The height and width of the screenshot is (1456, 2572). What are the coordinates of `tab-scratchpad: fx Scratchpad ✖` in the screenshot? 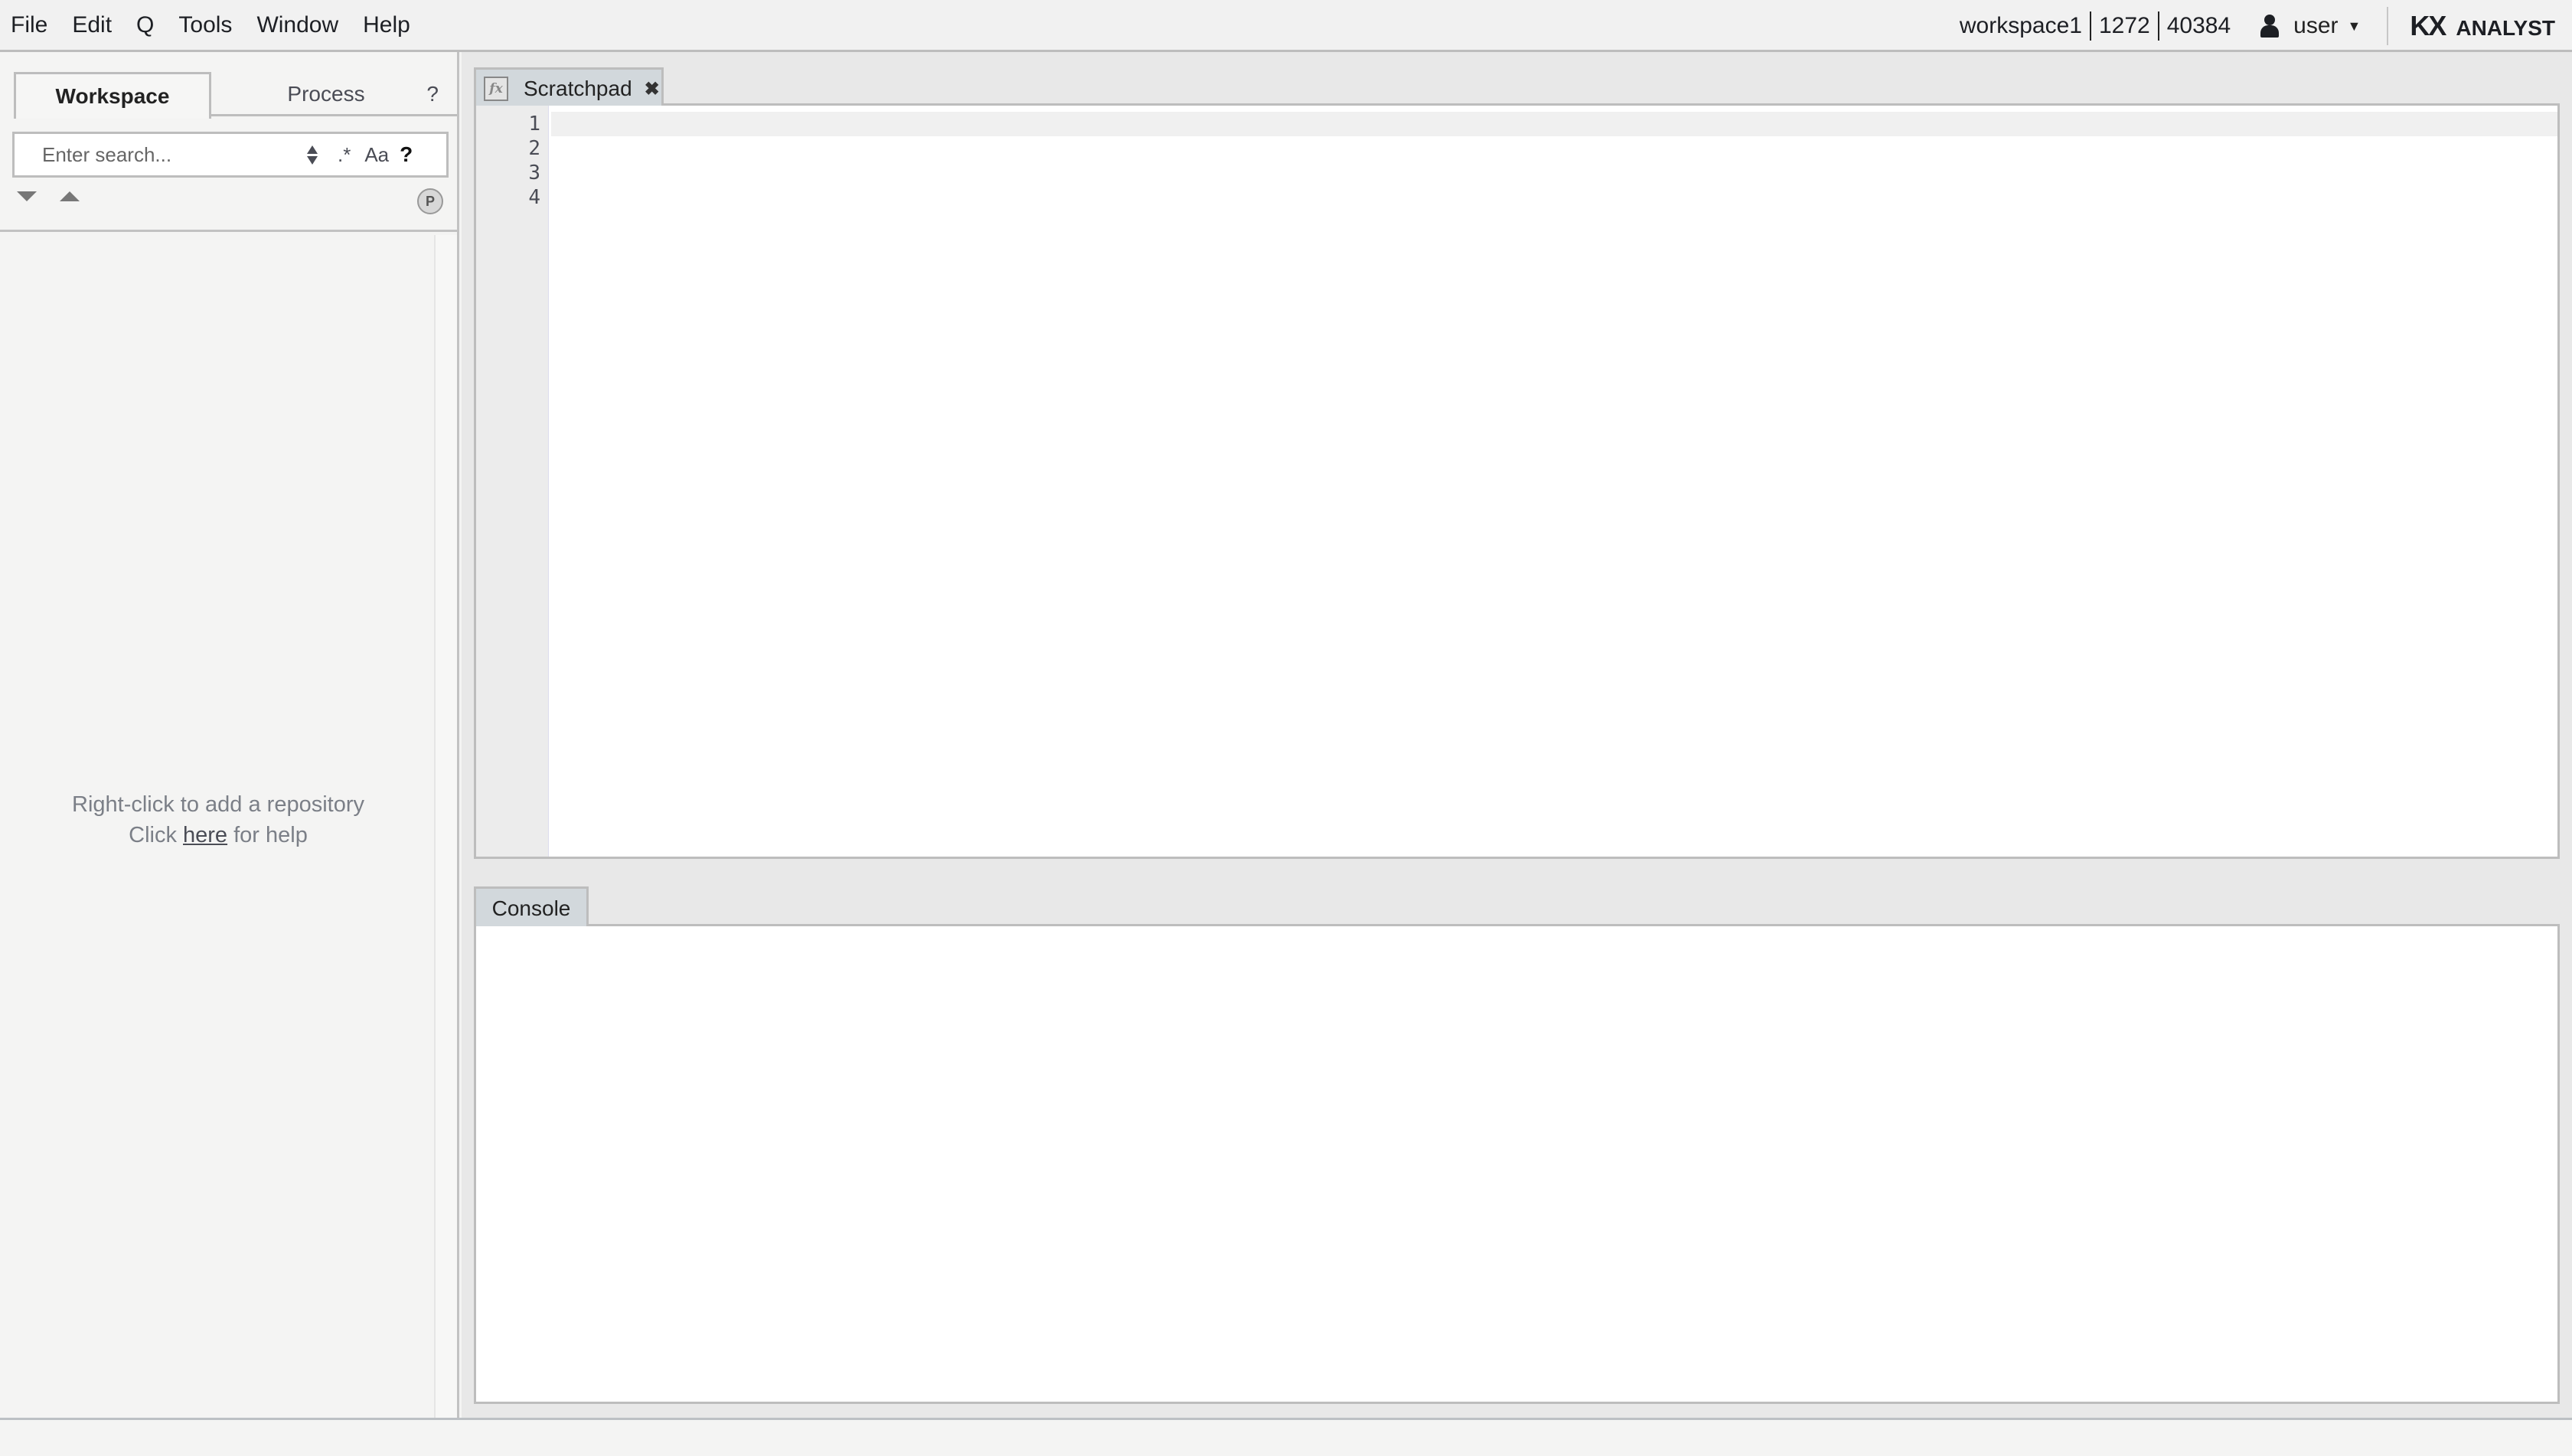 It's located at (569, 87).